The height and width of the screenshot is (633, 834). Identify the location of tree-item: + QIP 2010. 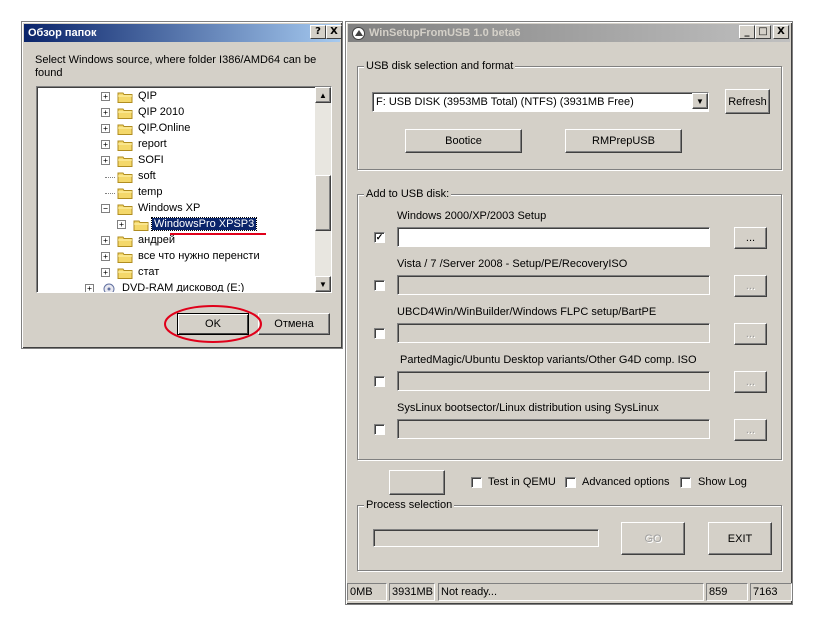
(177, 113).